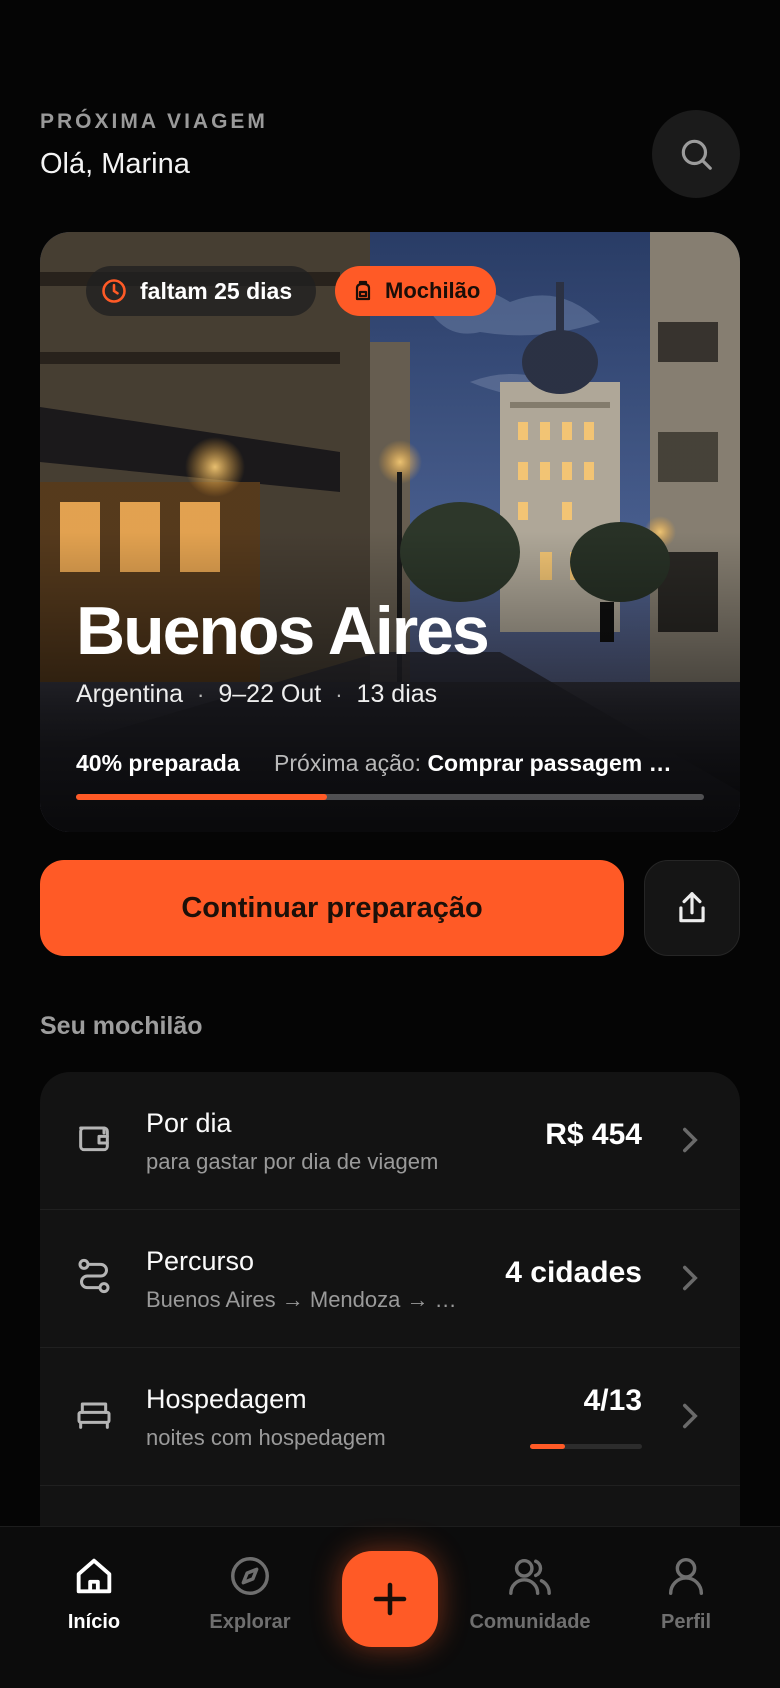 The height and width of the screenshot is (1688, 780). What do you see at coordinates (390, 155) in the screenshot?
I see `header: PRÓXIMA VIAGEM Olá, Marina` at bounding box center [390, 155].